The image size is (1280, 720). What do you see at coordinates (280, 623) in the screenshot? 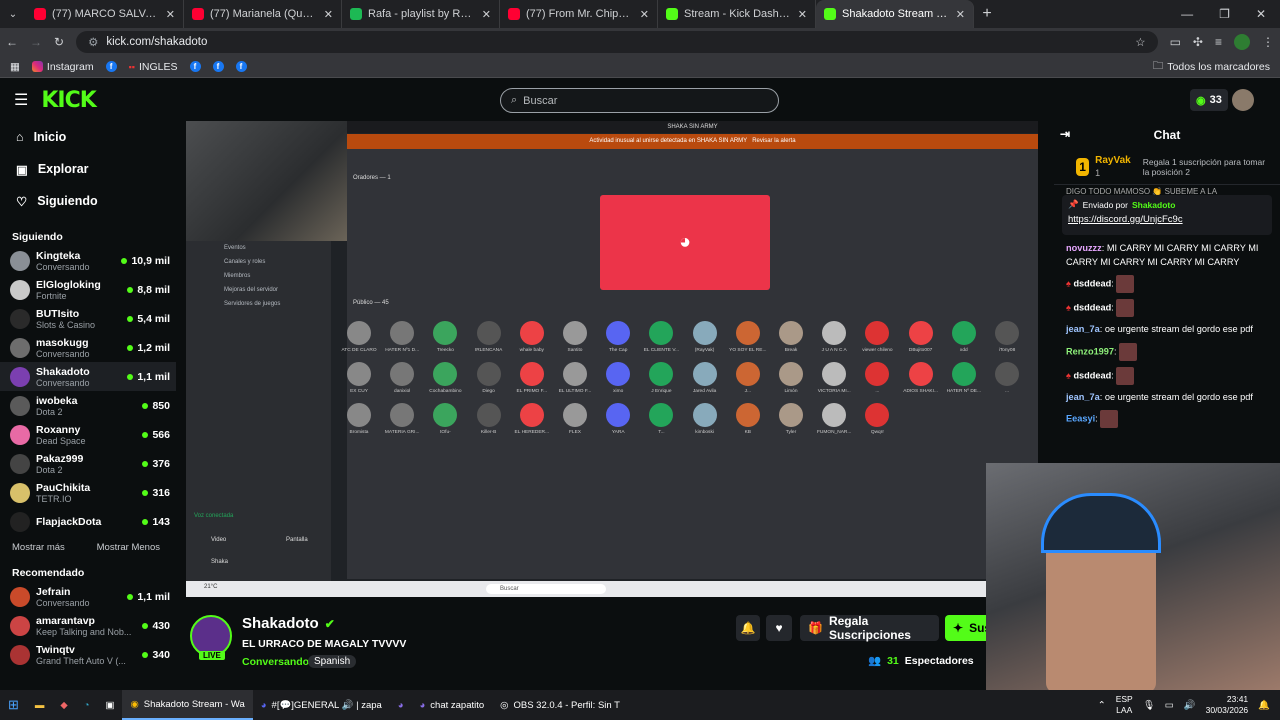
I see `channel-name: Shakadoto` at bounding box center [280, 623].